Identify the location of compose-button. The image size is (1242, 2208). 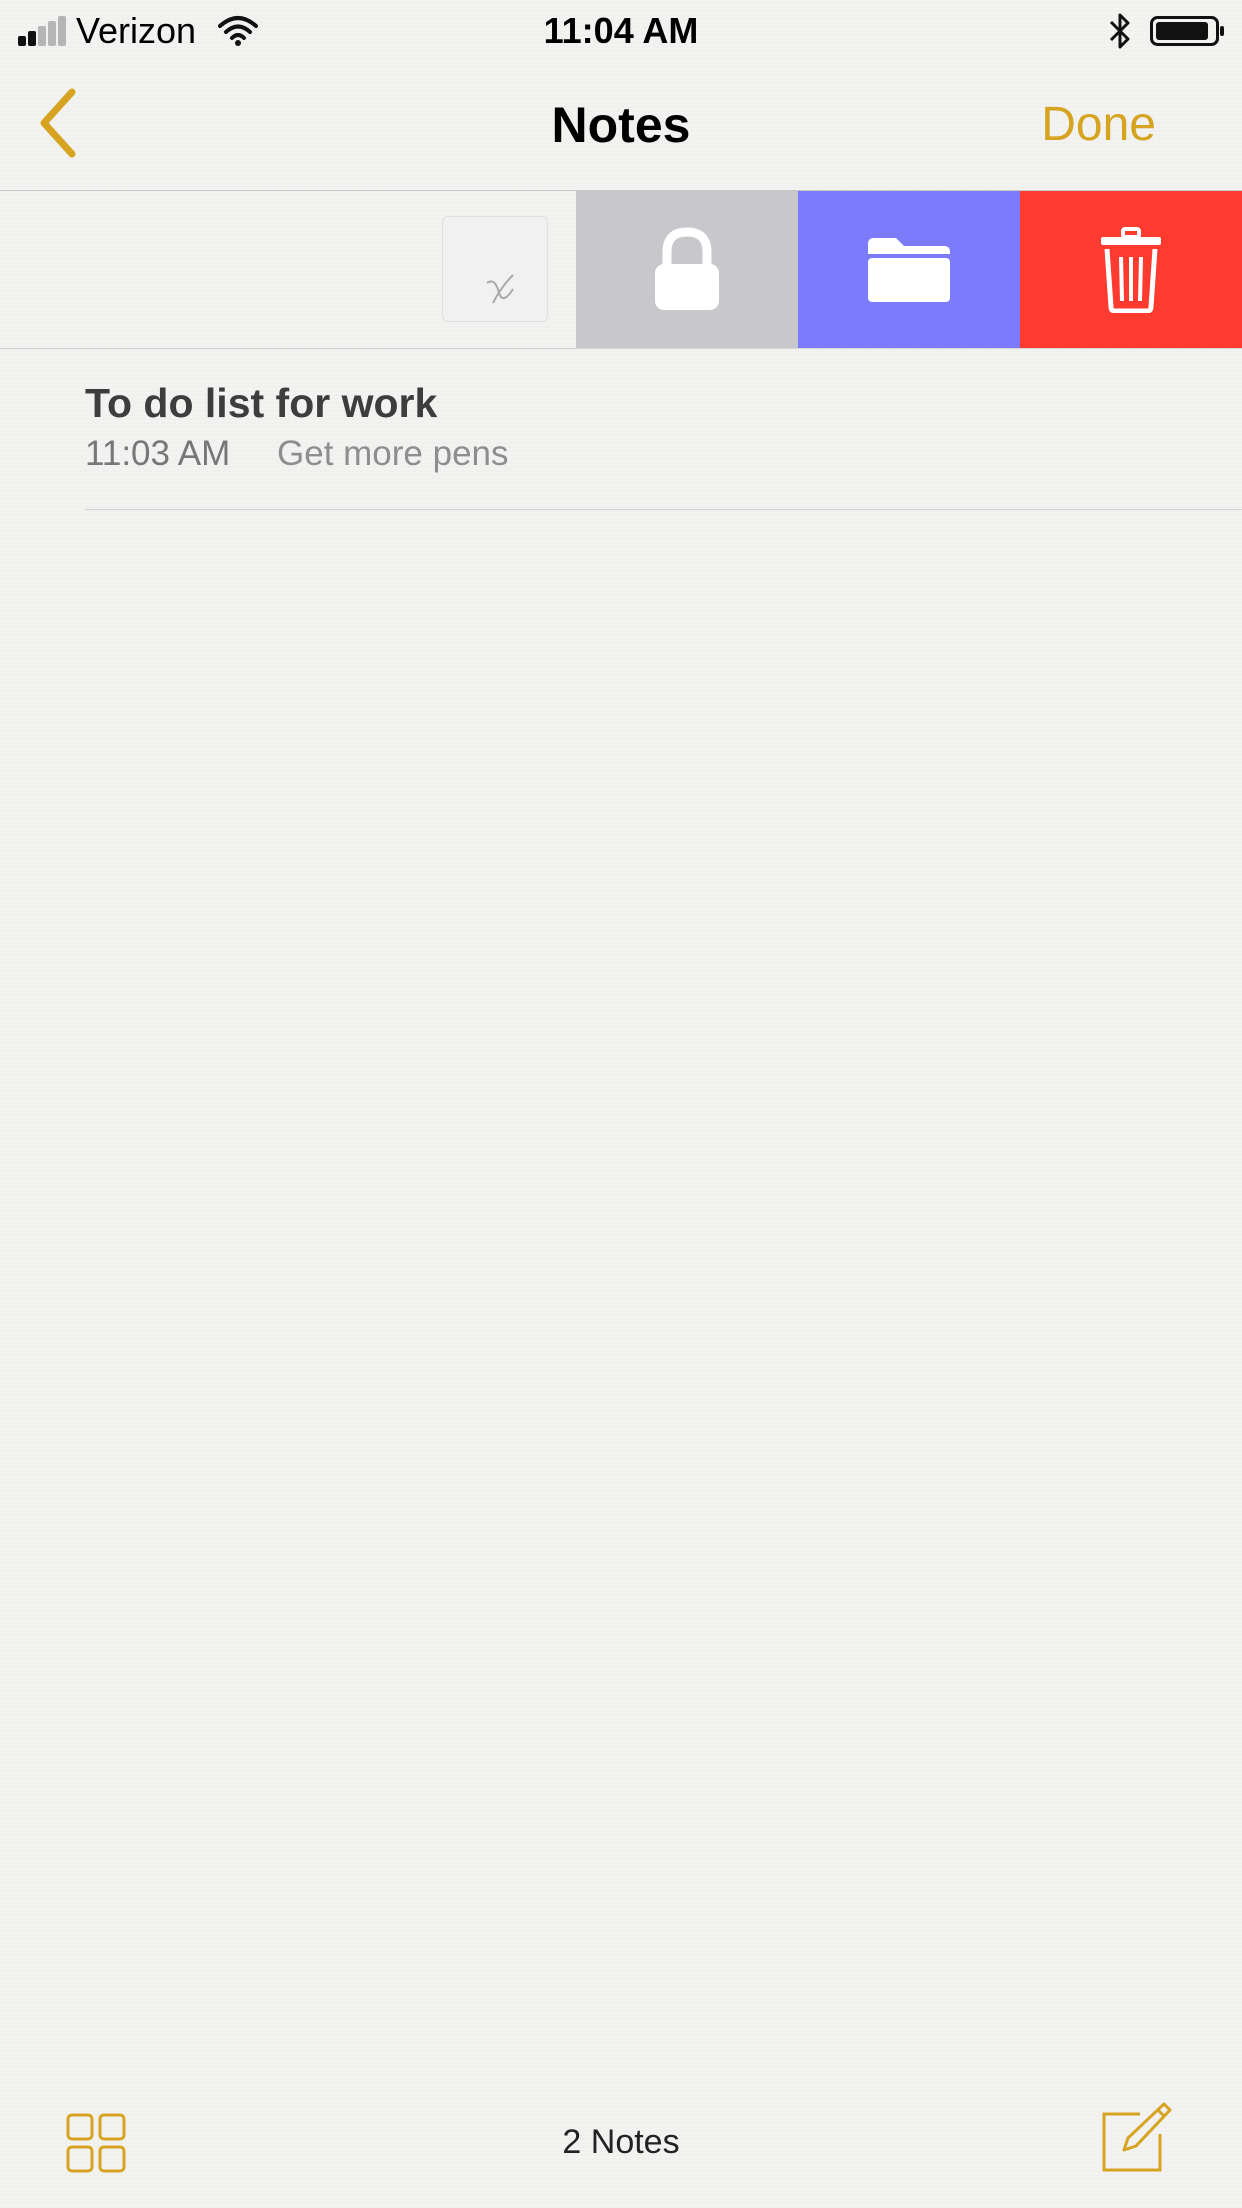
(1137, 2137).